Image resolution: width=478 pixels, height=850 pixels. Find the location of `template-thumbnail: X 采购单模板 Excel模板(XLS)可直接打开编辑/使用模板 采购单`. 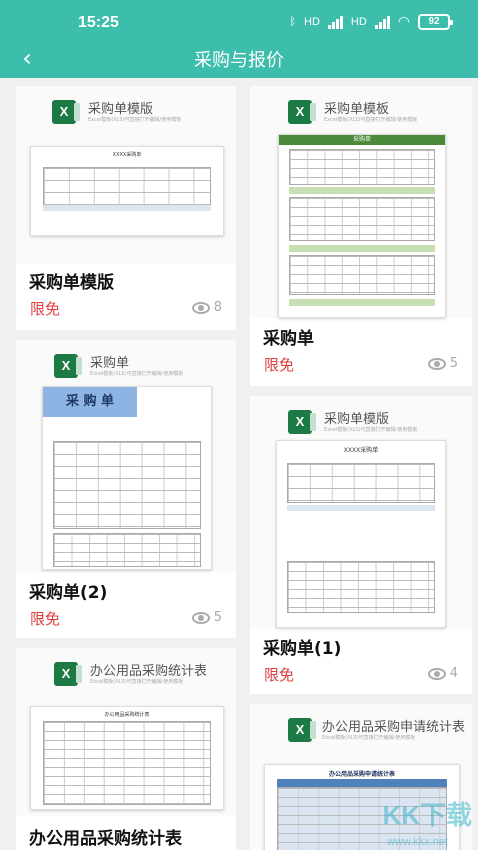

template-thumbnail: X 采购单模板 Excel模板(XLS)可直接打开编辑/使用模板 采购单 is located at coordinates (361, 202).